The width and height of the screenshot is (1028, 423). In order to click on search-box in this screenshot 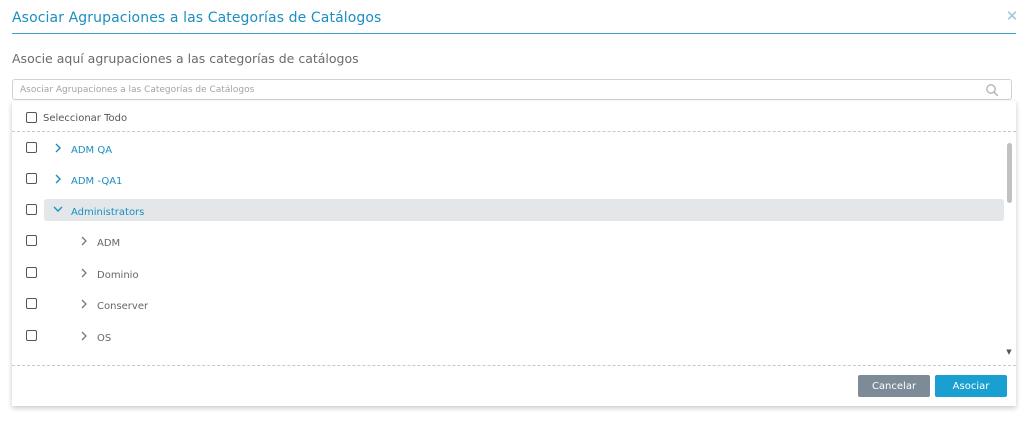, I will do `click(512, 89)`.